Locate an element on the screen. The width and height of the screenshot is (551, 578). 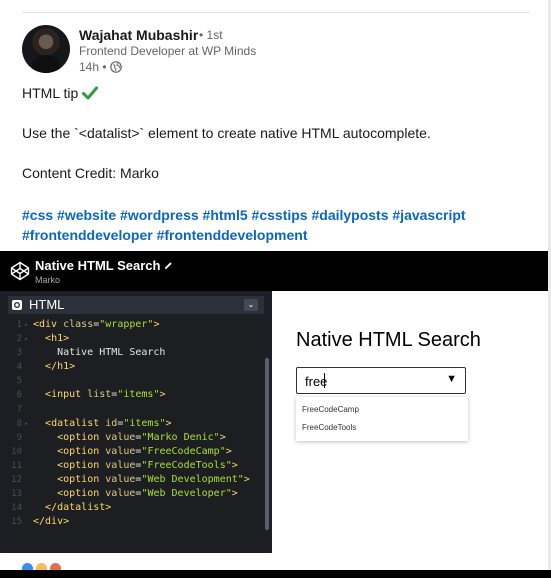
post-text-tip: HTML tip is located at coordinates (60, 93).